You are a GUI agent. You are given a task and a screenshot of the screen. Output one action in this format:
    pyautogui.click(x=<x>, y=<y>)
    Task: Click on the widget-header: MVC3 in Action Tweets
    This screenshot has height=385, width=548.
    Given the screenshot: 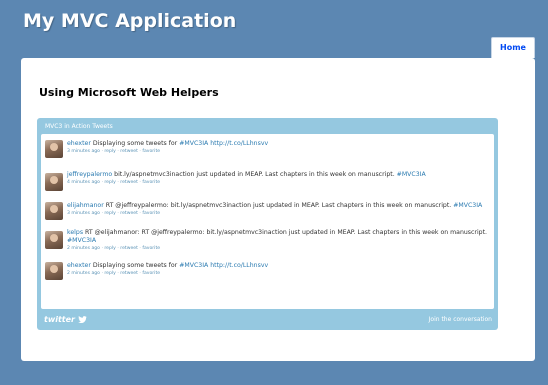 What is the action you would take?
    pyautogui.click(x=79, y=126)
    